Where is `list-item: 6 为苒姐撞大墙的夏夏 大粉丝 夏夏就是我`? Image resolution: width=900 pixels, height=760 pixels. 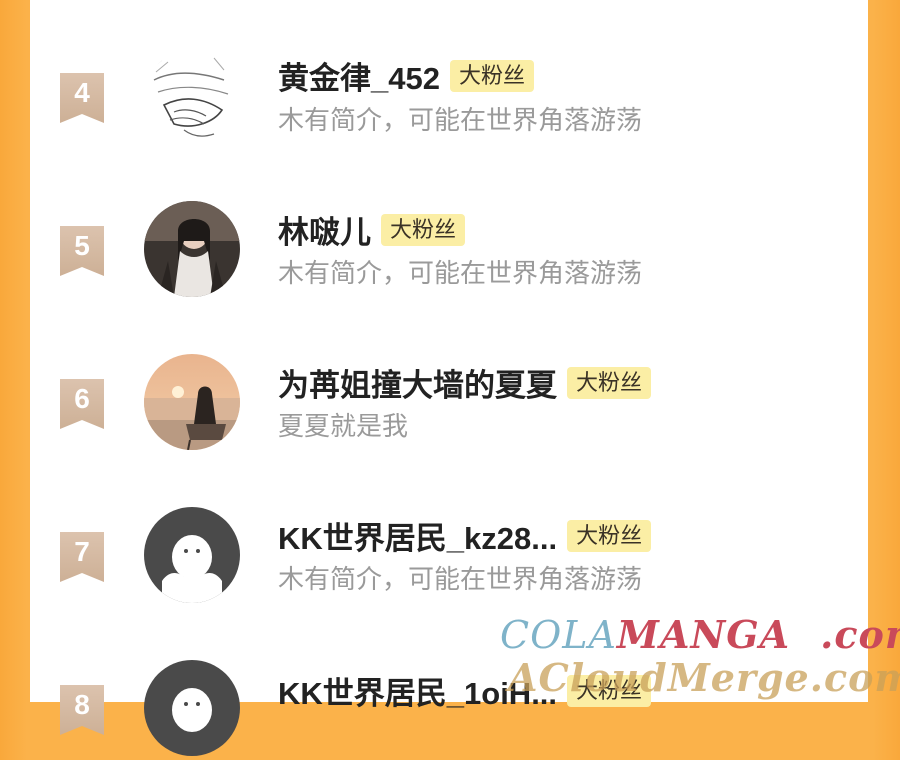 list-item: 6 为苒姐撞大墙的夏夏 大粉丝 夏夏就是我 is located at coordinates (449, 394).